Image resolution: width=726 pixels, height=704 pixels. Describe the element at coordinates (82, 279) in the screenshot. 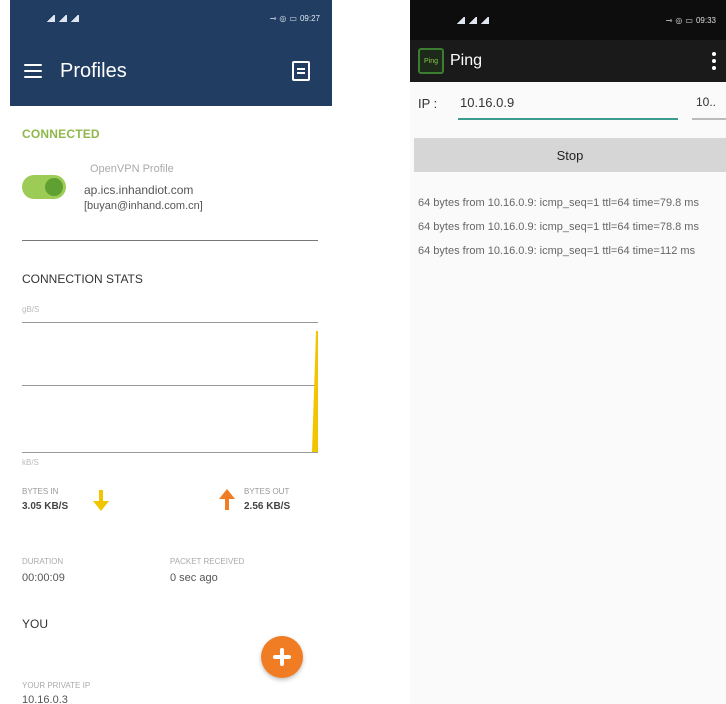

I see `connection-stats-title: CONNECTION STATS` at that location.